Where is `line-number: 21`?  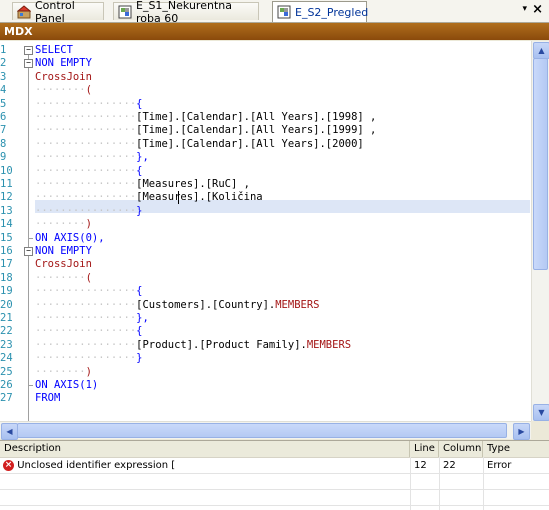
line-number: 21 is located at coordinates (6, 318).